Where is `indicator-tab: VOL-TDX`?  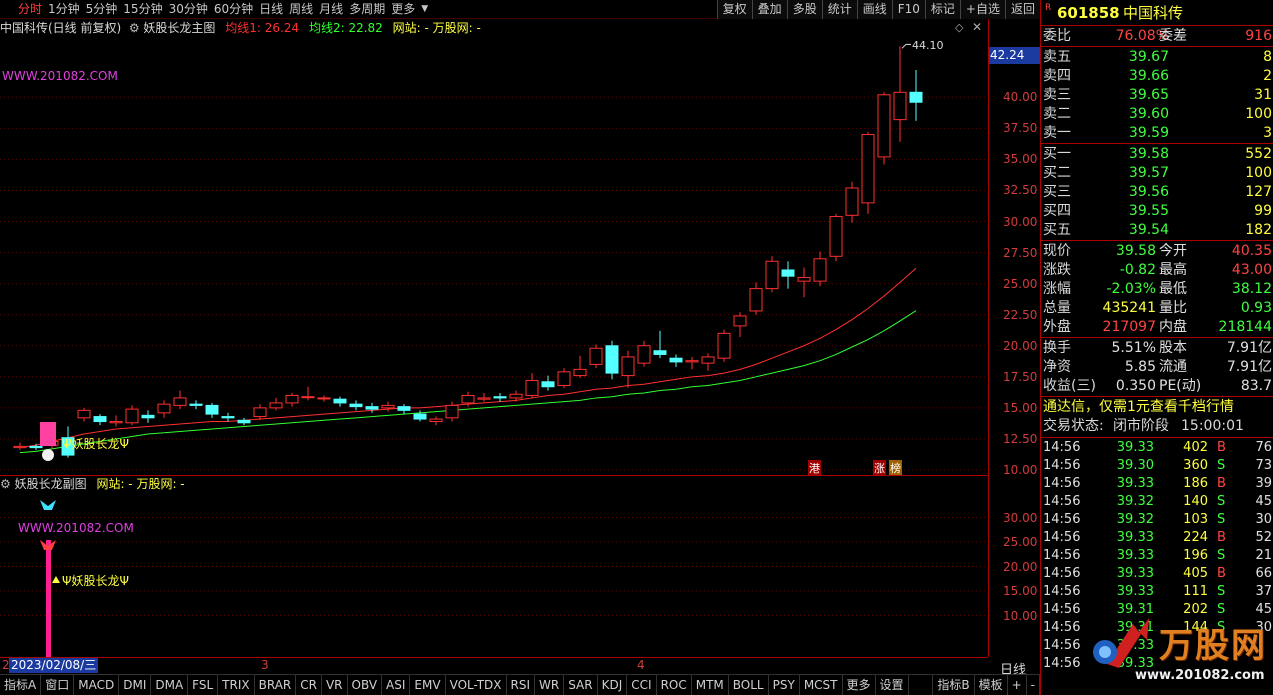
indicator-tab: VOL-TDX is located at coordinates (476, 685).